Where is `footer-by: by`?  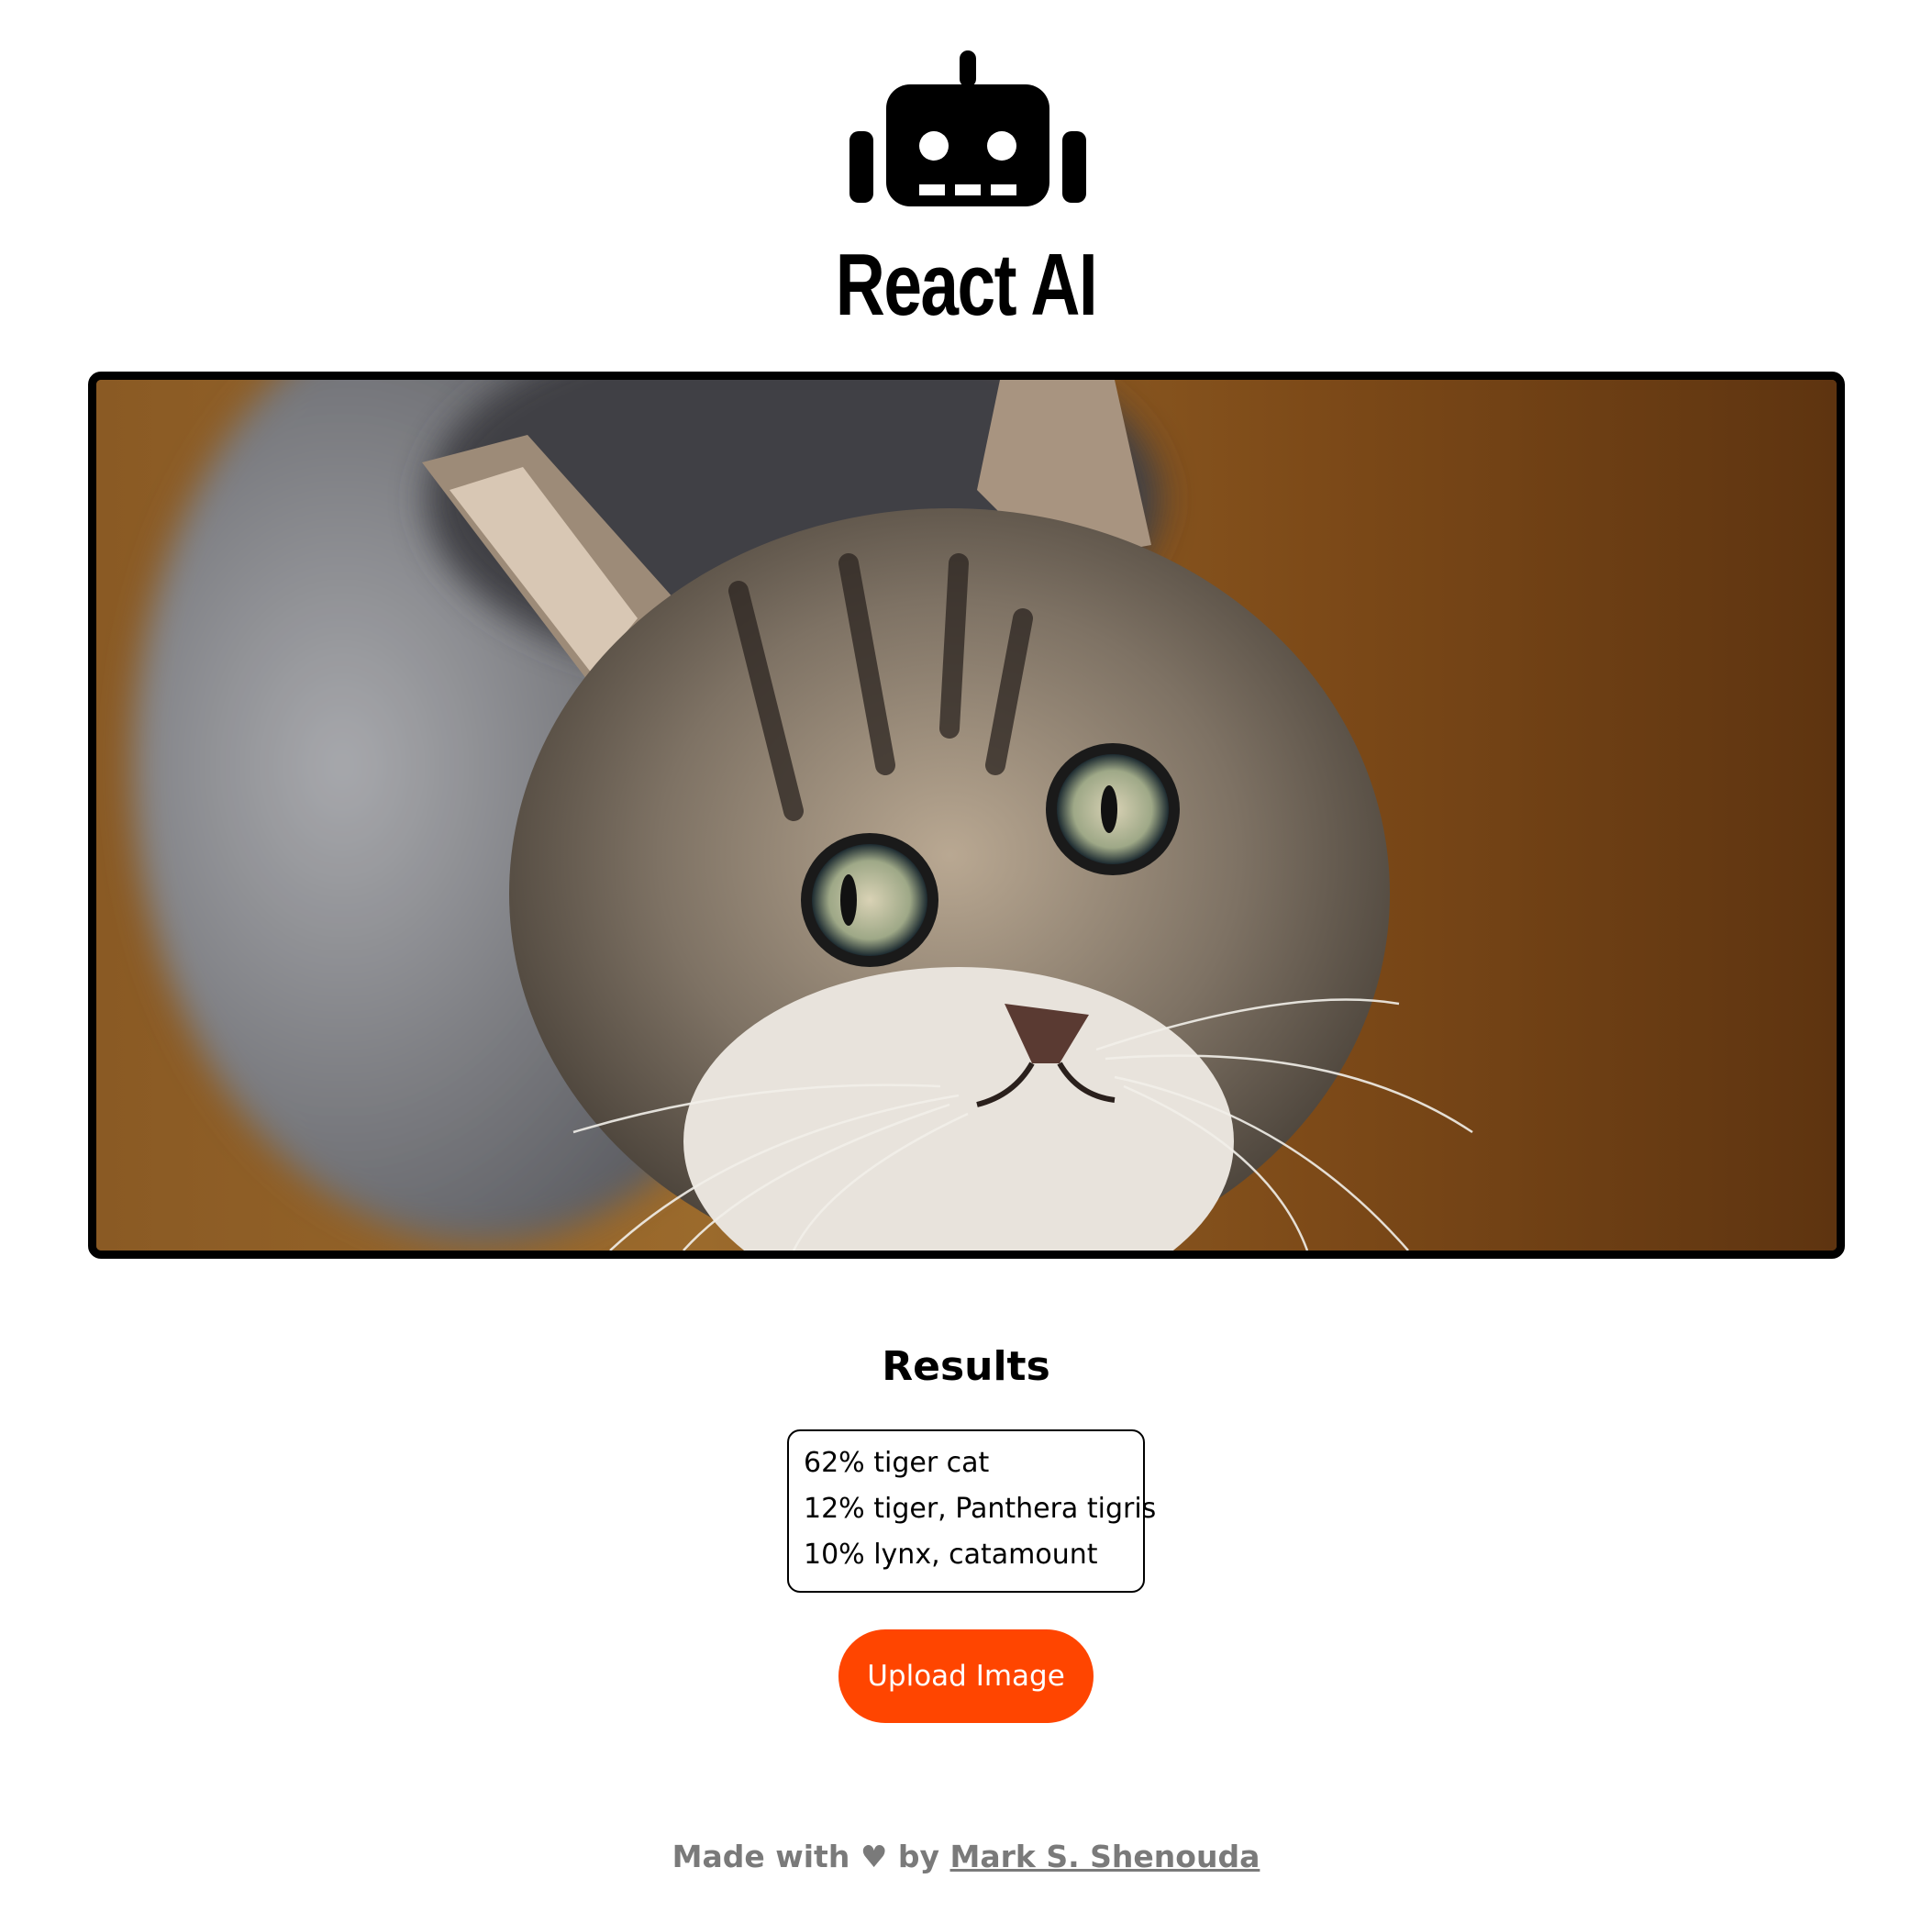
footer-by: by is located at coordinates (918, 1856).